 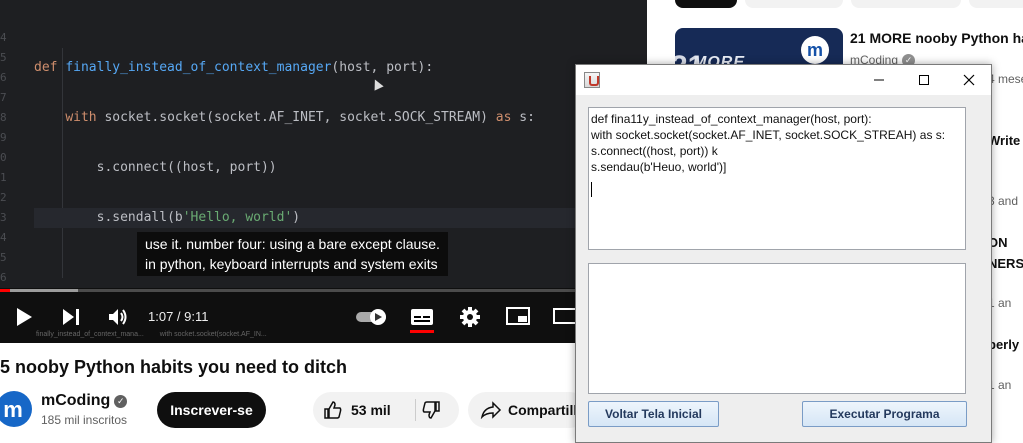 What do you see at coordinates (1003, 201) in the screenshot?
I see `recommendation-meta: 3 and` at bounding box center [1003, 201].